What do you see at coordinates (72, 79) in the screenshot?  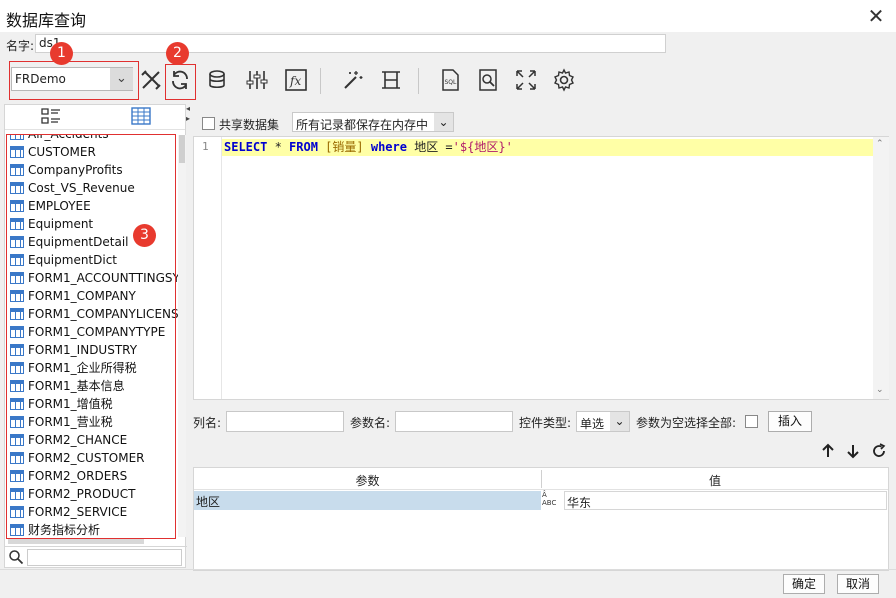 I see `connection-select: FRDemo ⌄` at bounding box center [72, 79].